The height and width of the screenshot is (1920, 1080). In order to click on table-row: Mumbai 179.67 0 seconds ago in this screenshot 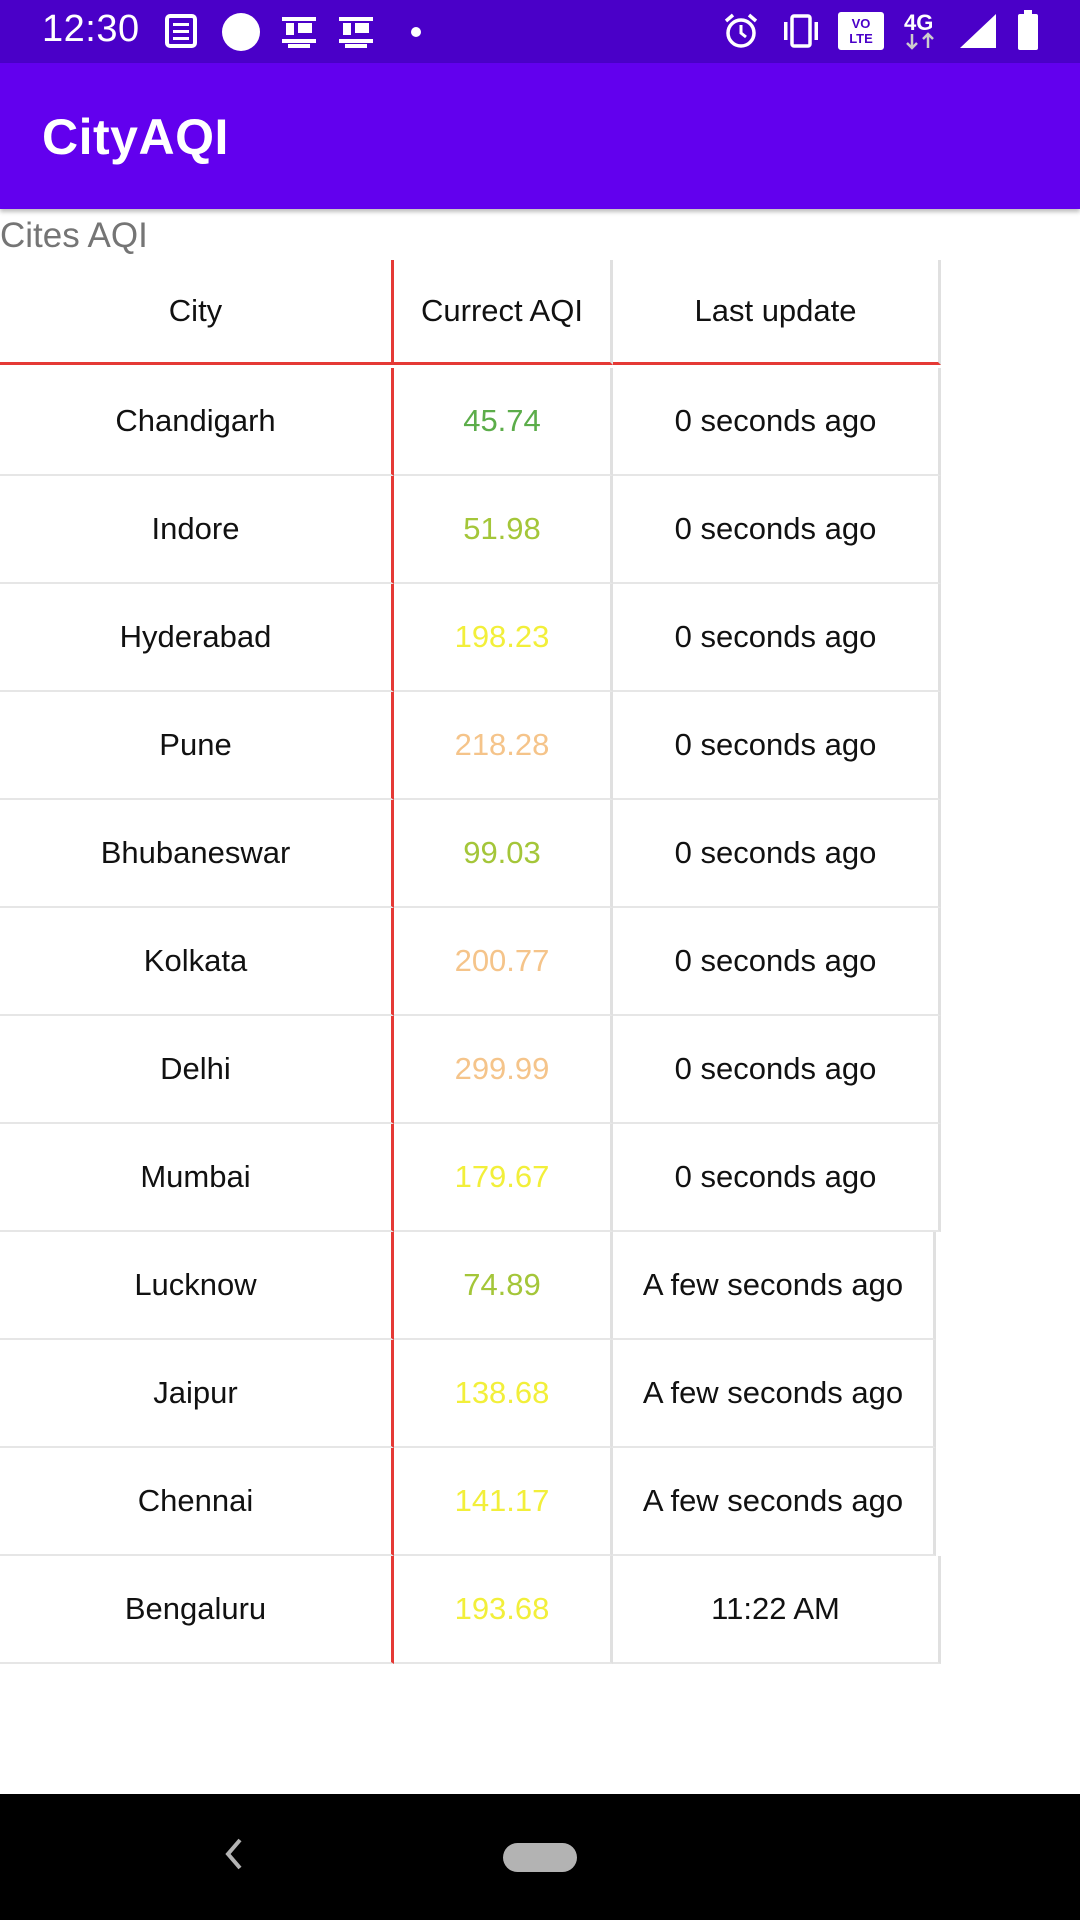, I will do `click(470, 1178)`.